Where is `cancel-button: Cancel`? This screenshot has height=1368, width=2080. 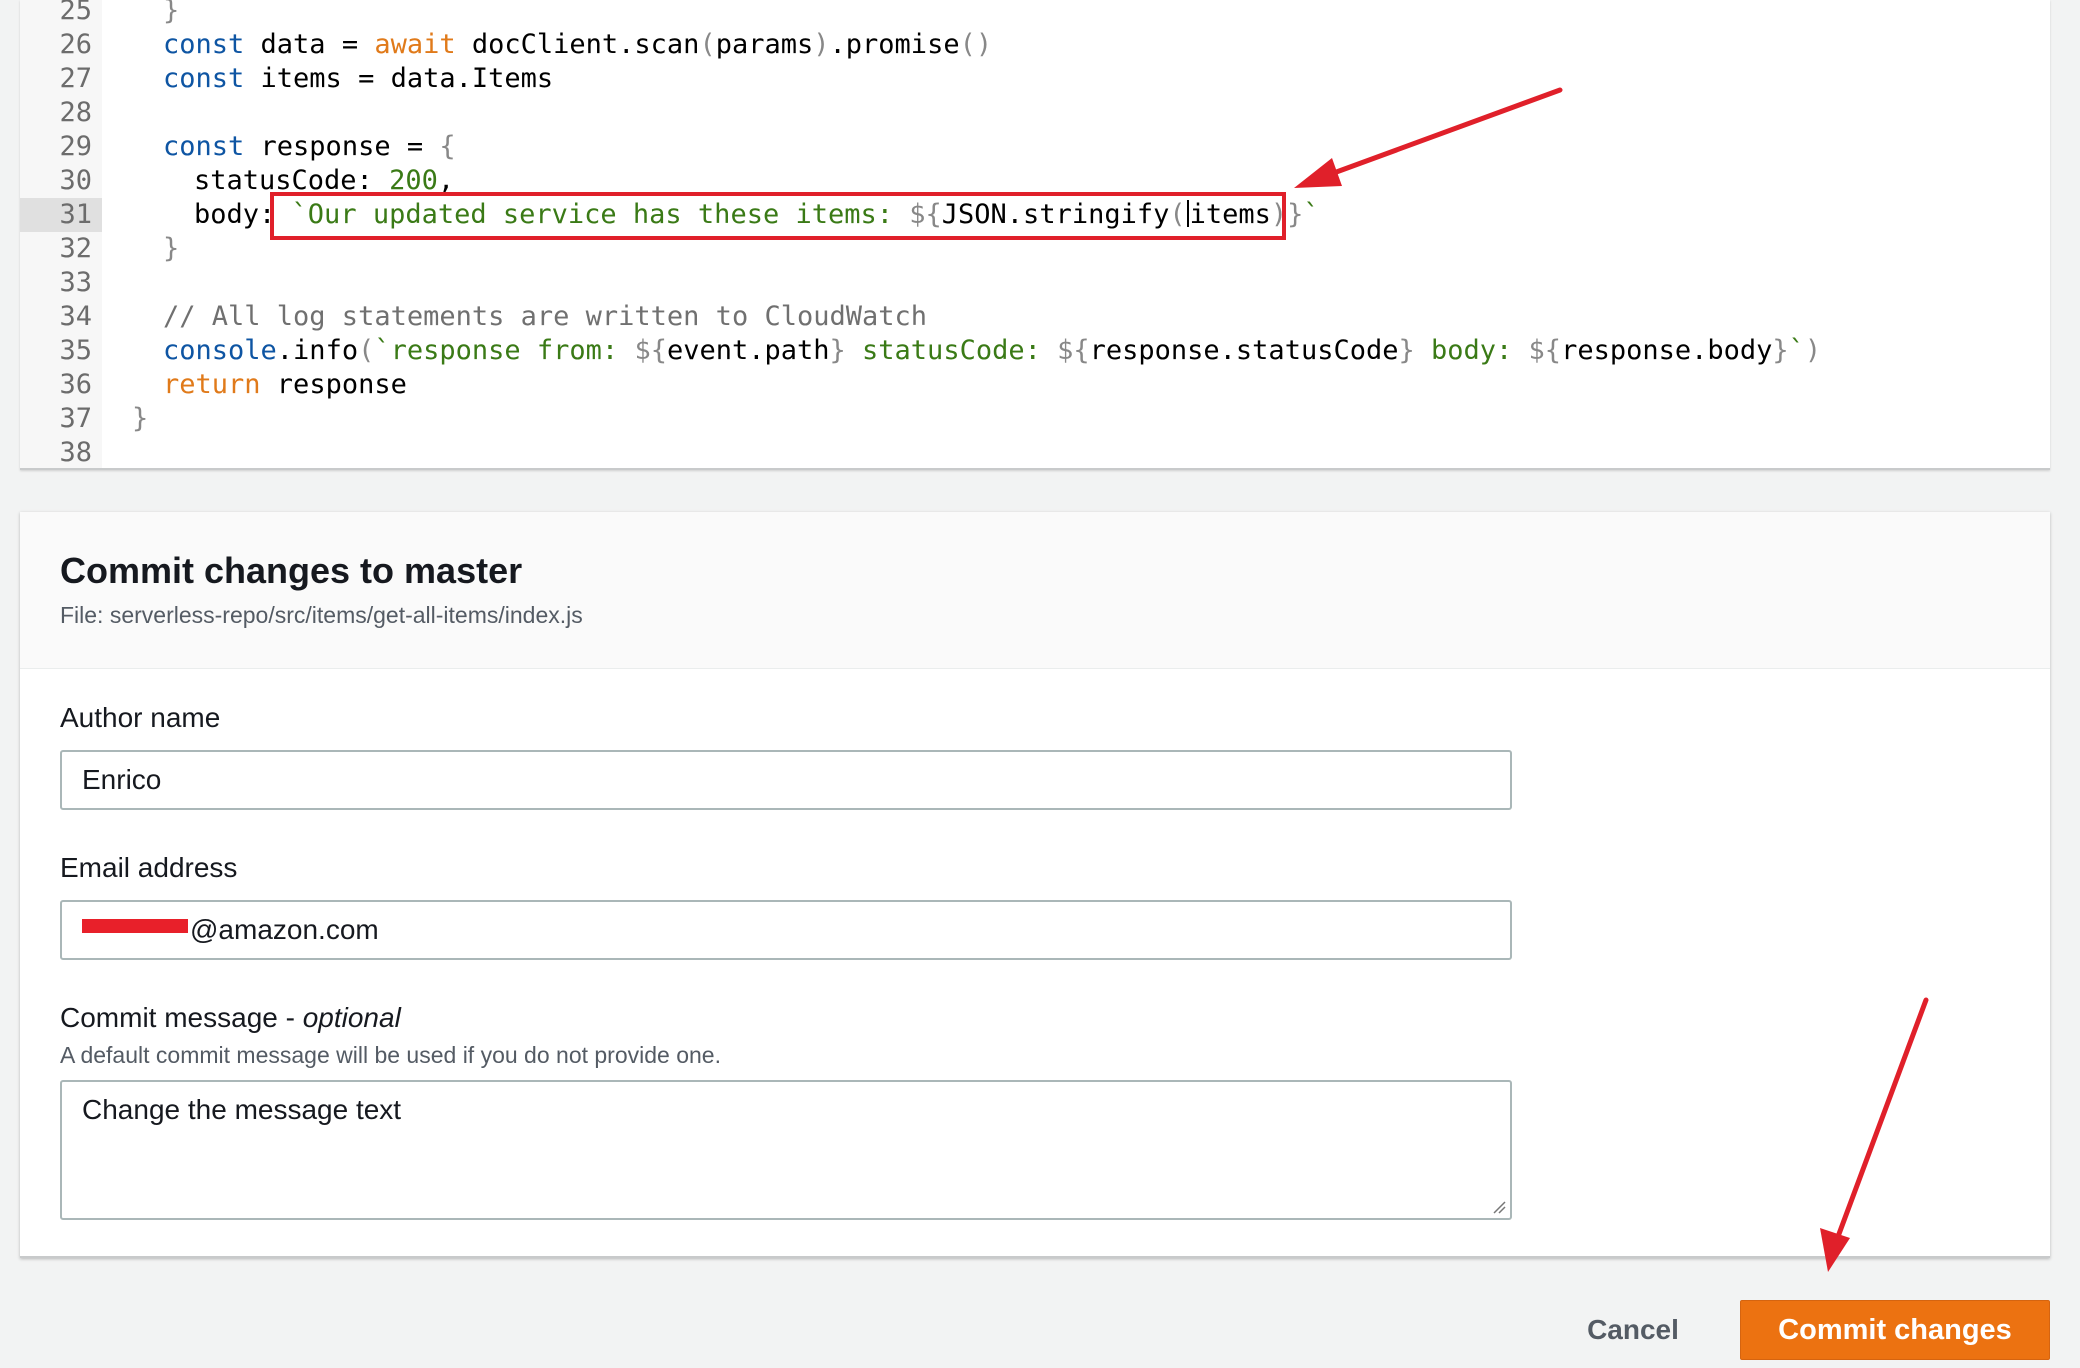
cancel-button: Cancel is located at coordinates (1633, 1330).